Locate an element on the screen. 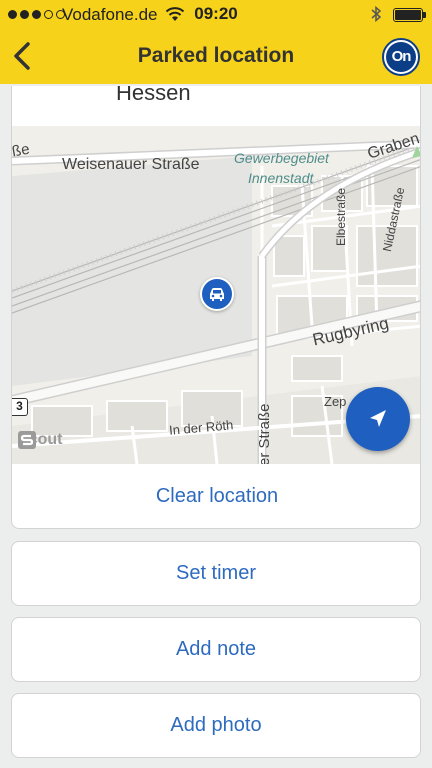 This screenshot has width=432, height=768. onstar-logo: On is located at coordinates (401, 57).